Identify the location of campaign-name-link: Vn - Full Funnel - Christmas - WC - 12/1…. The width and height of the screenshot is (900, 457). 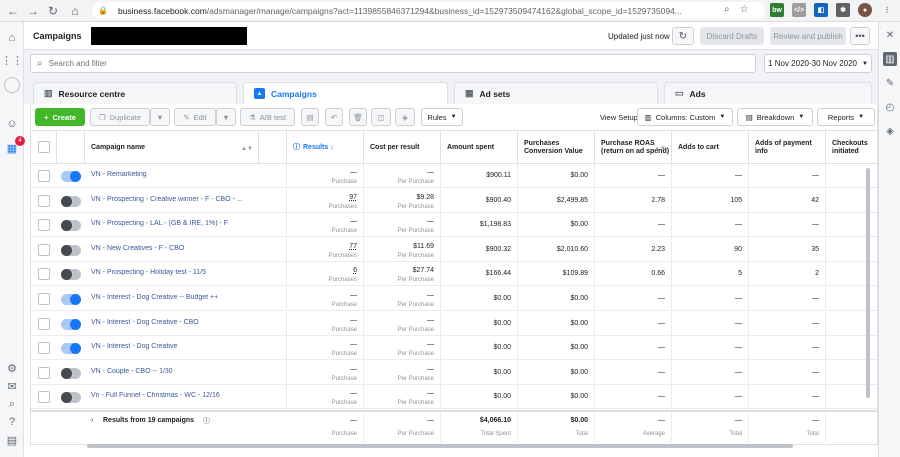
(172, 395).